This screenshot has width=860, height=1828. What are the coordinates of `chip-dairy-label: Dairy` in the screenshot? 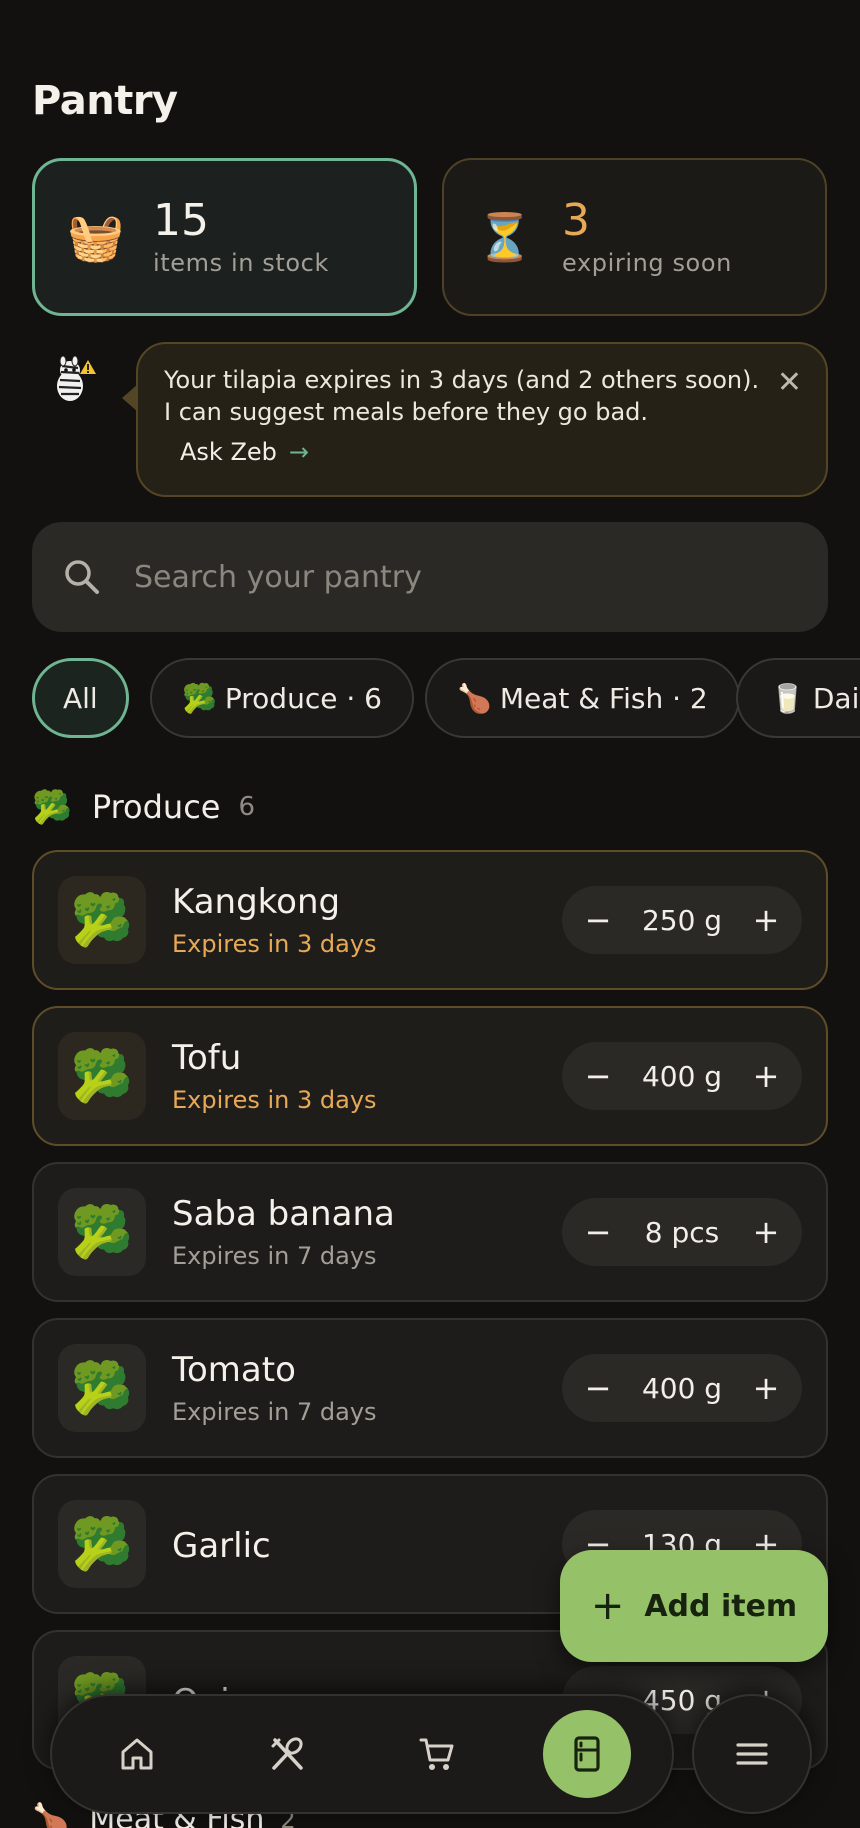 It's located at (836, 698).